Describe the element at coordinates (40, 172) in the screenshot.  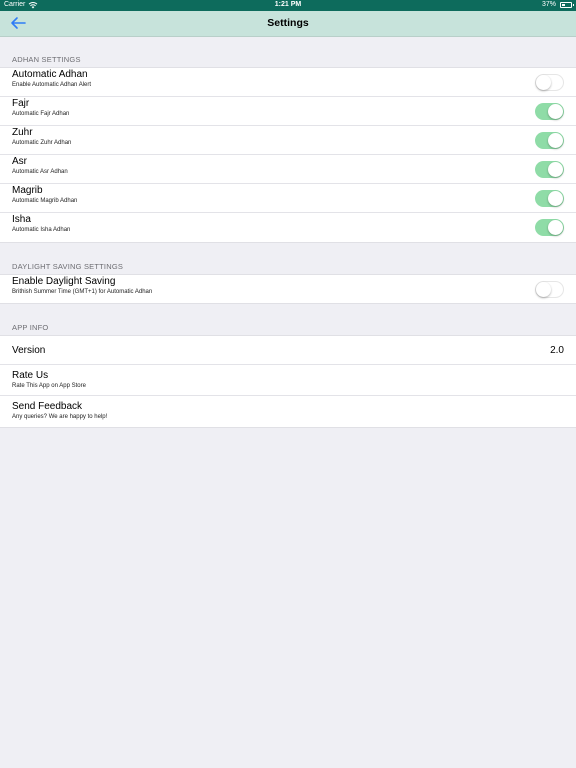
I see `row-sublabel: Automatic Asr Adhan` at that location.